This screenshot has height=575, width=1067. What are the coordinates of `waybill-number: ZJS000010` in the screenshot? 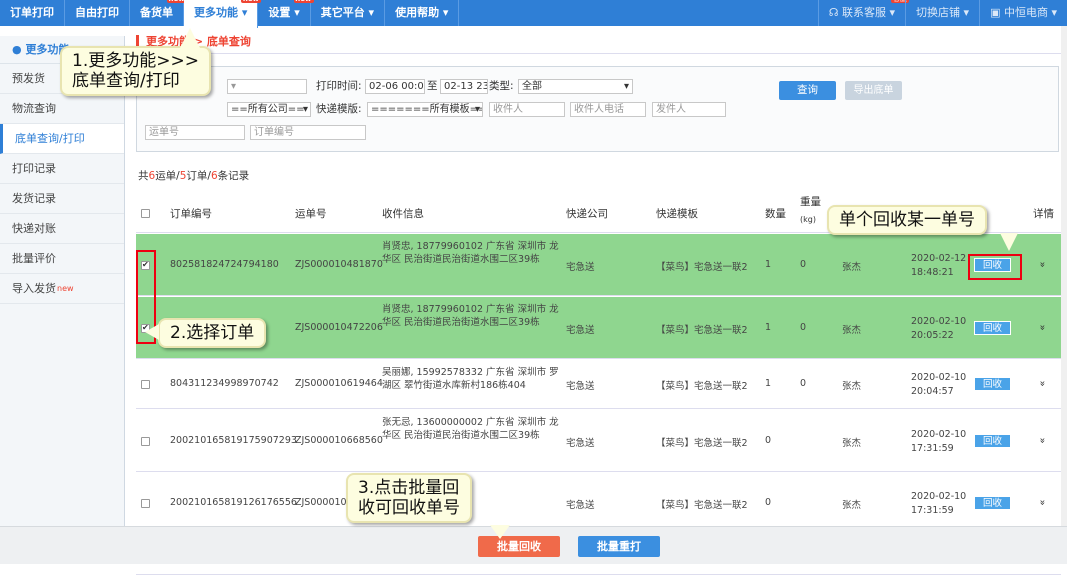 It's located at (321, 502).